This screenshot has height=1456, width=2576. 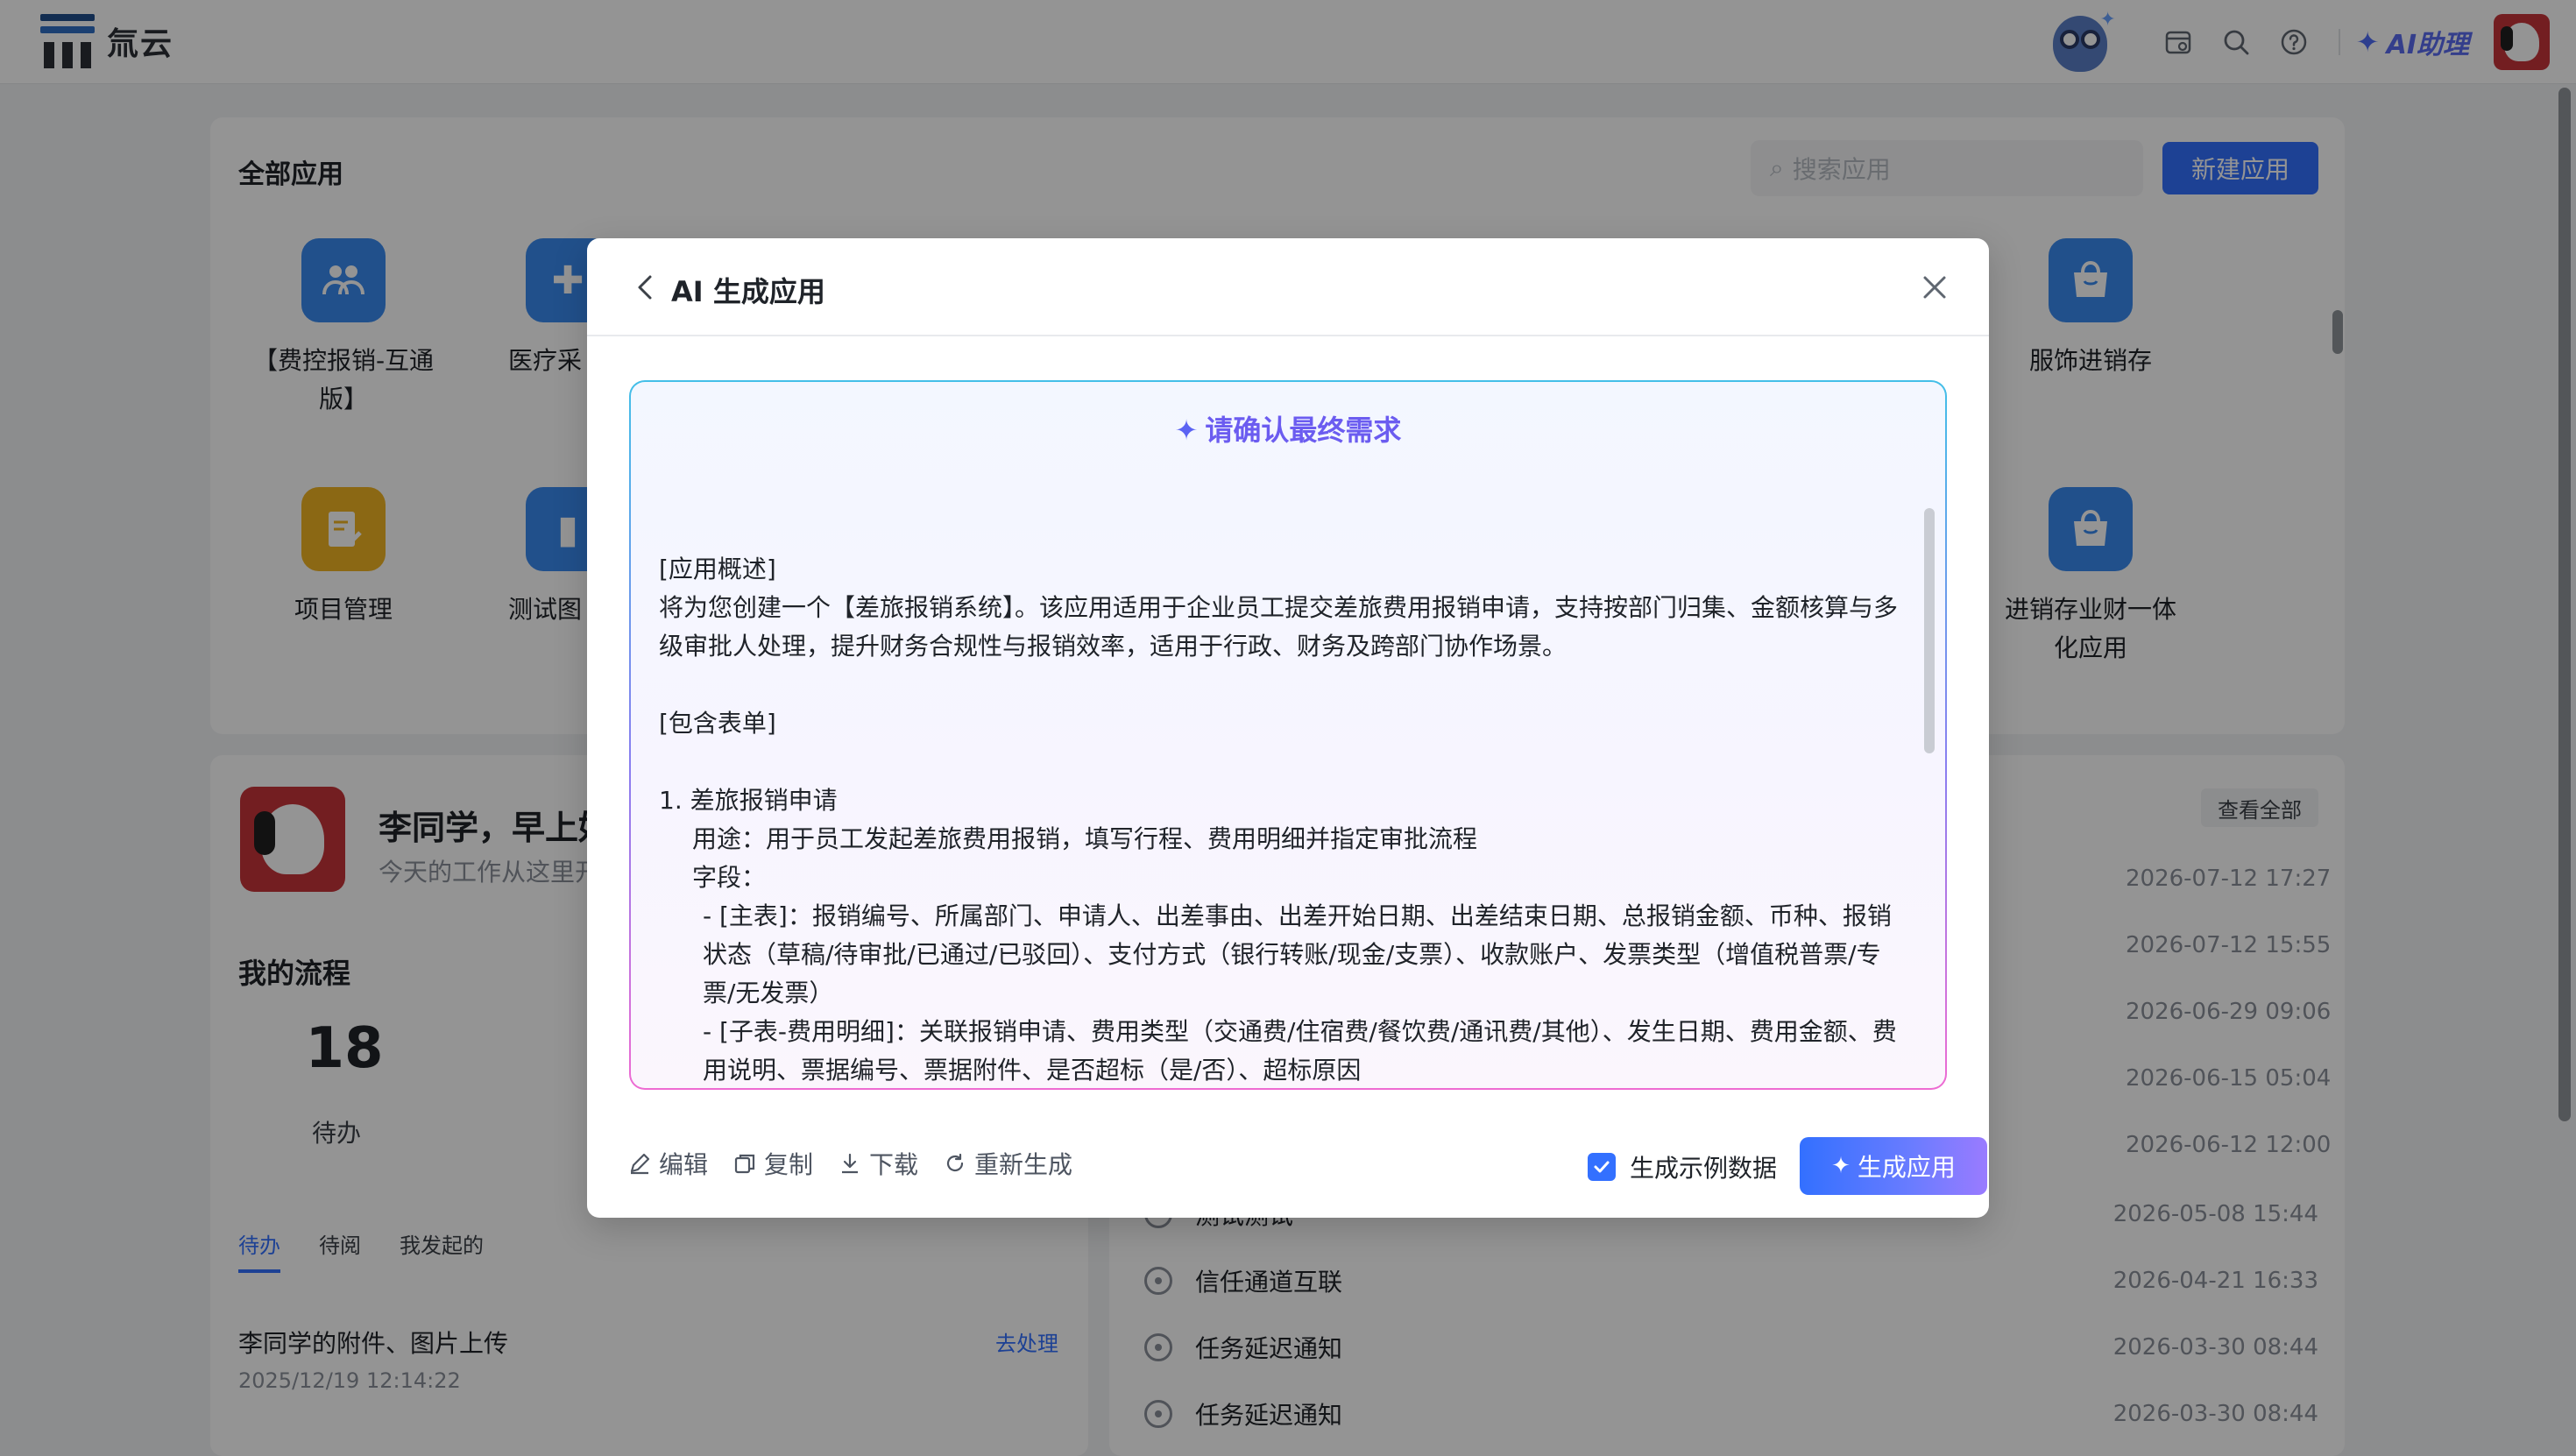 What do you see at coordinates (748, 291) in the screenshot?
I see `dialog-title: AI 生成应用` at bounding box center [748, 291].